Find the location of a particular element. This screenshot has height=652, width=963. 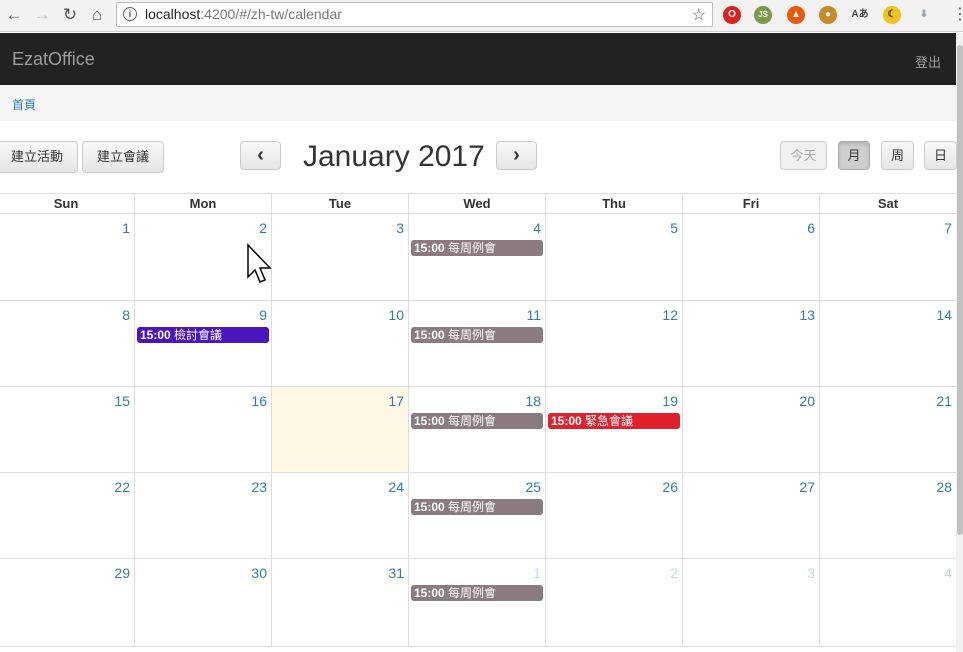

calendar-day-cell: 8 is located at coordinates (67, 343).